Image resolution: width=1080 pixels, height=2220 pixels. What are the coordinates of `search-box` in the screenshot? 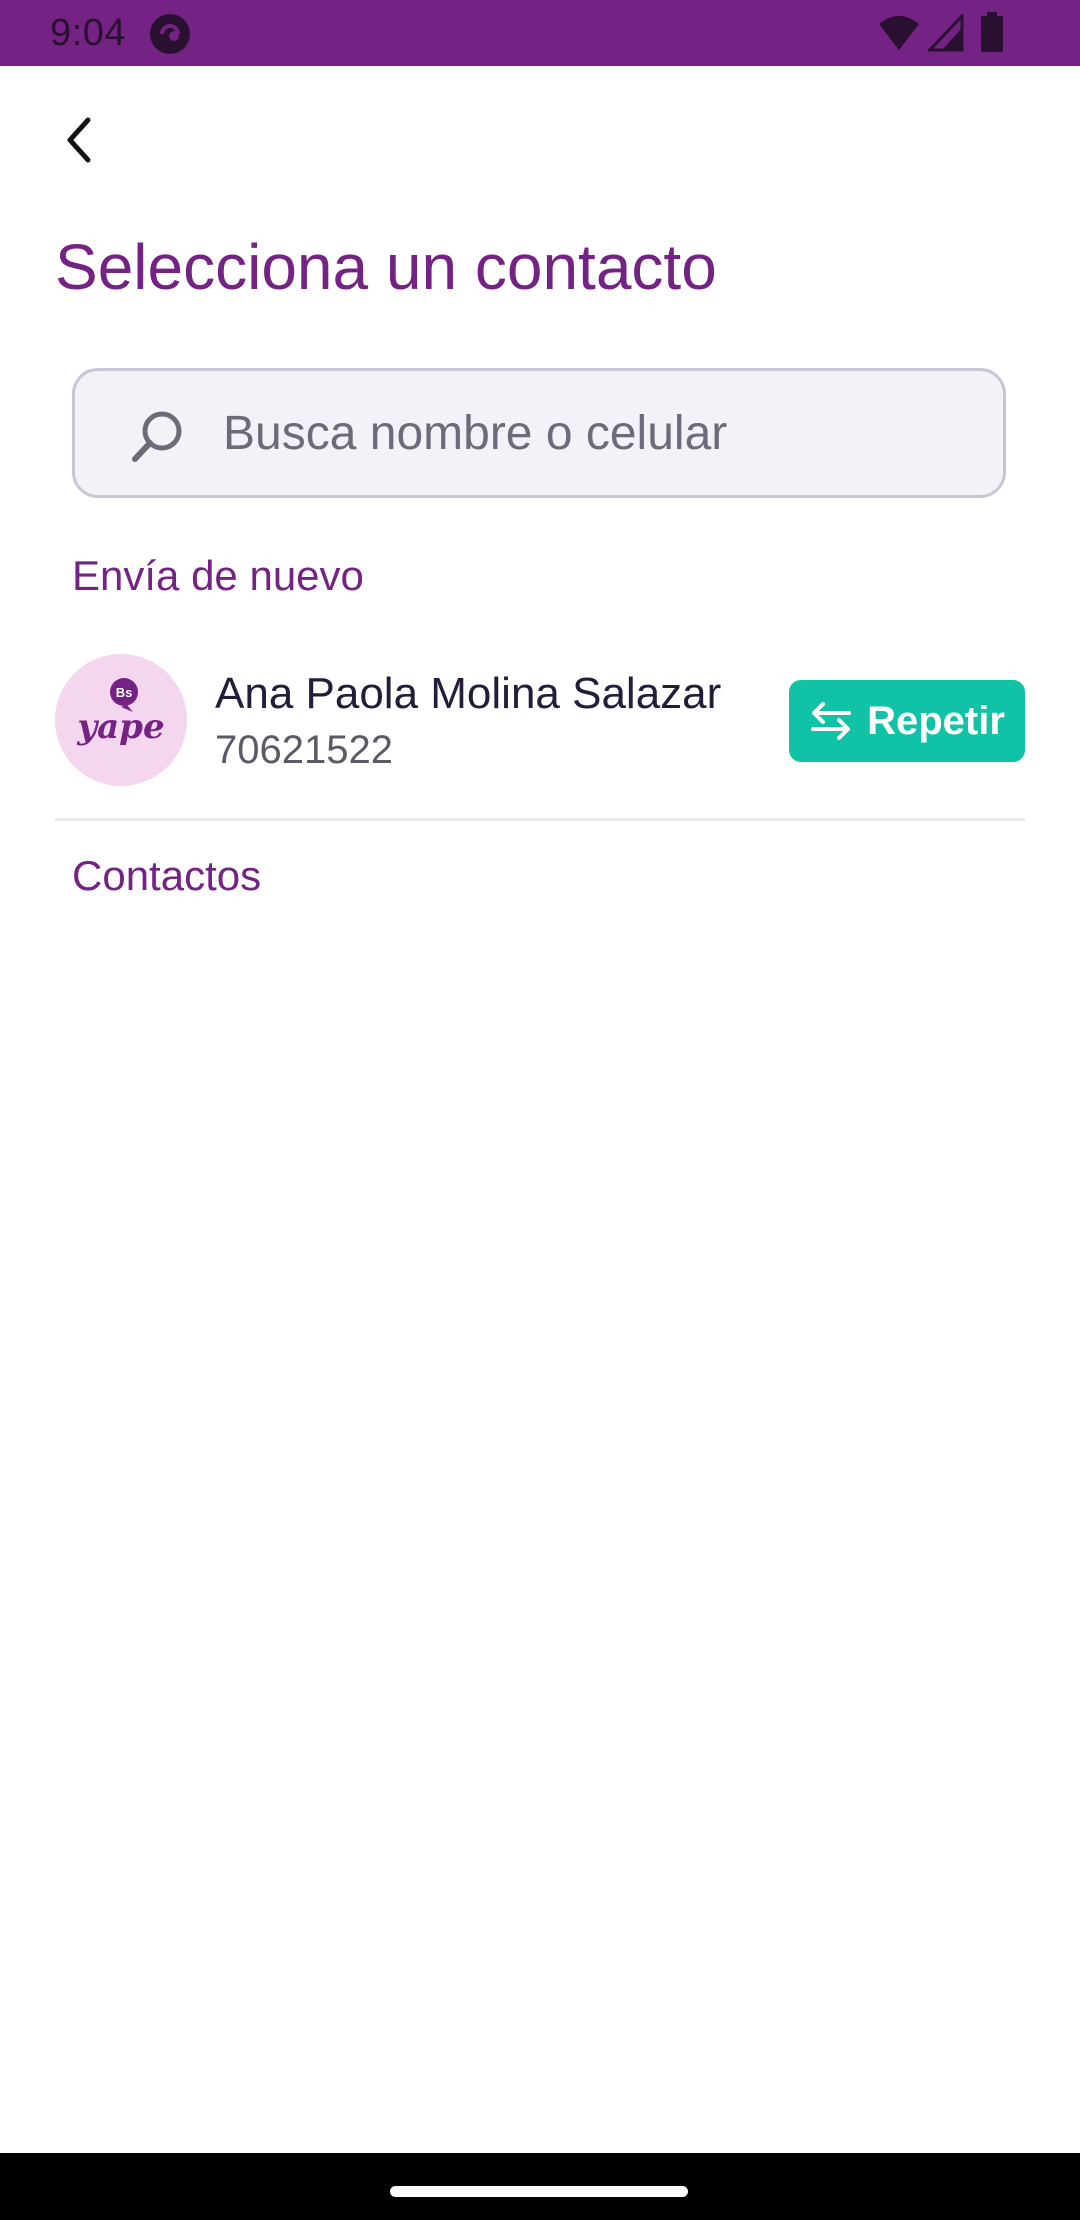 It's located at (539, 433).